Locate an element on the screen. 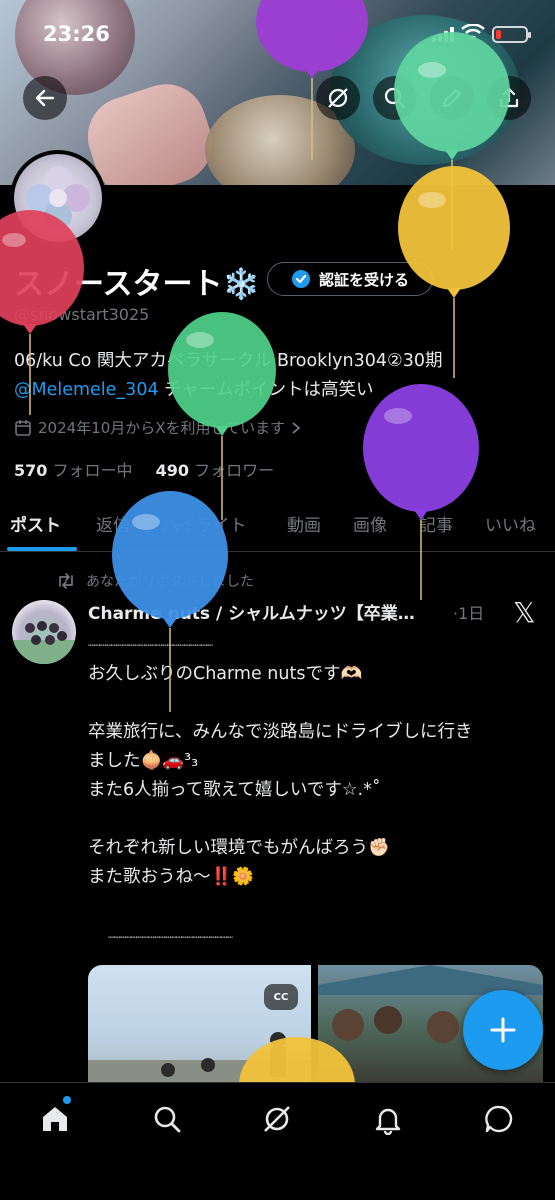 This screenshot has height=1200, width=555. compose-button is located at coordinates (503, 1030).